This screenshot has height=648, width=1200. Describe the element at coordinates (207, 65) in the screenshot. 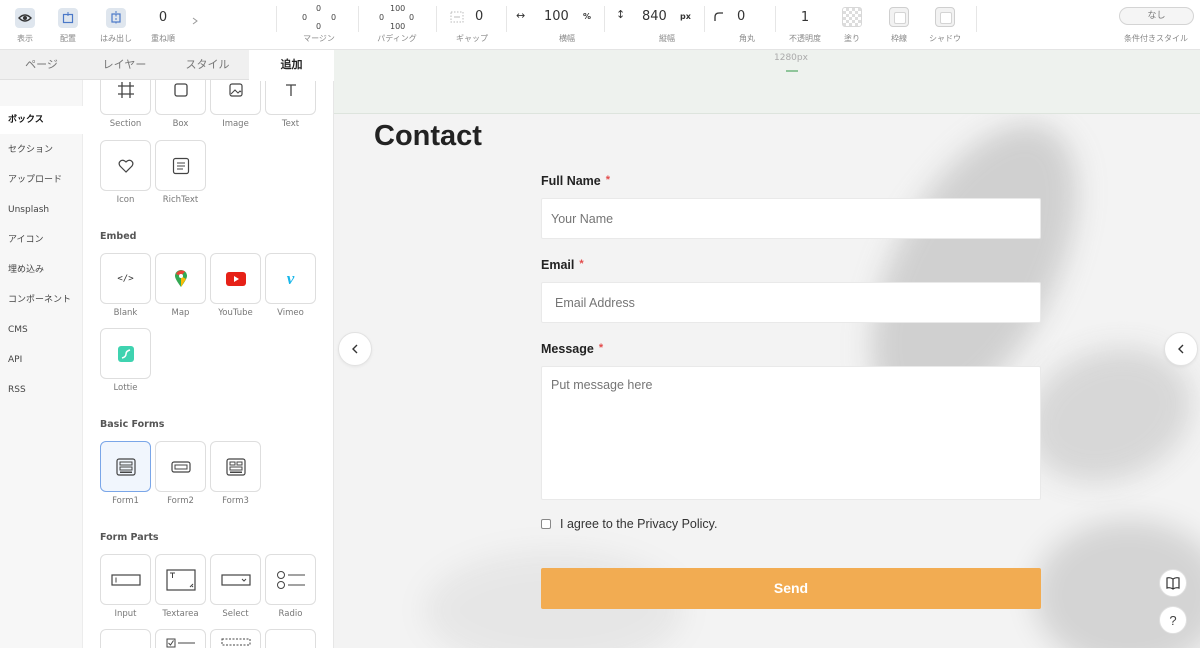

I see `tab-style: スタイル` at that location.